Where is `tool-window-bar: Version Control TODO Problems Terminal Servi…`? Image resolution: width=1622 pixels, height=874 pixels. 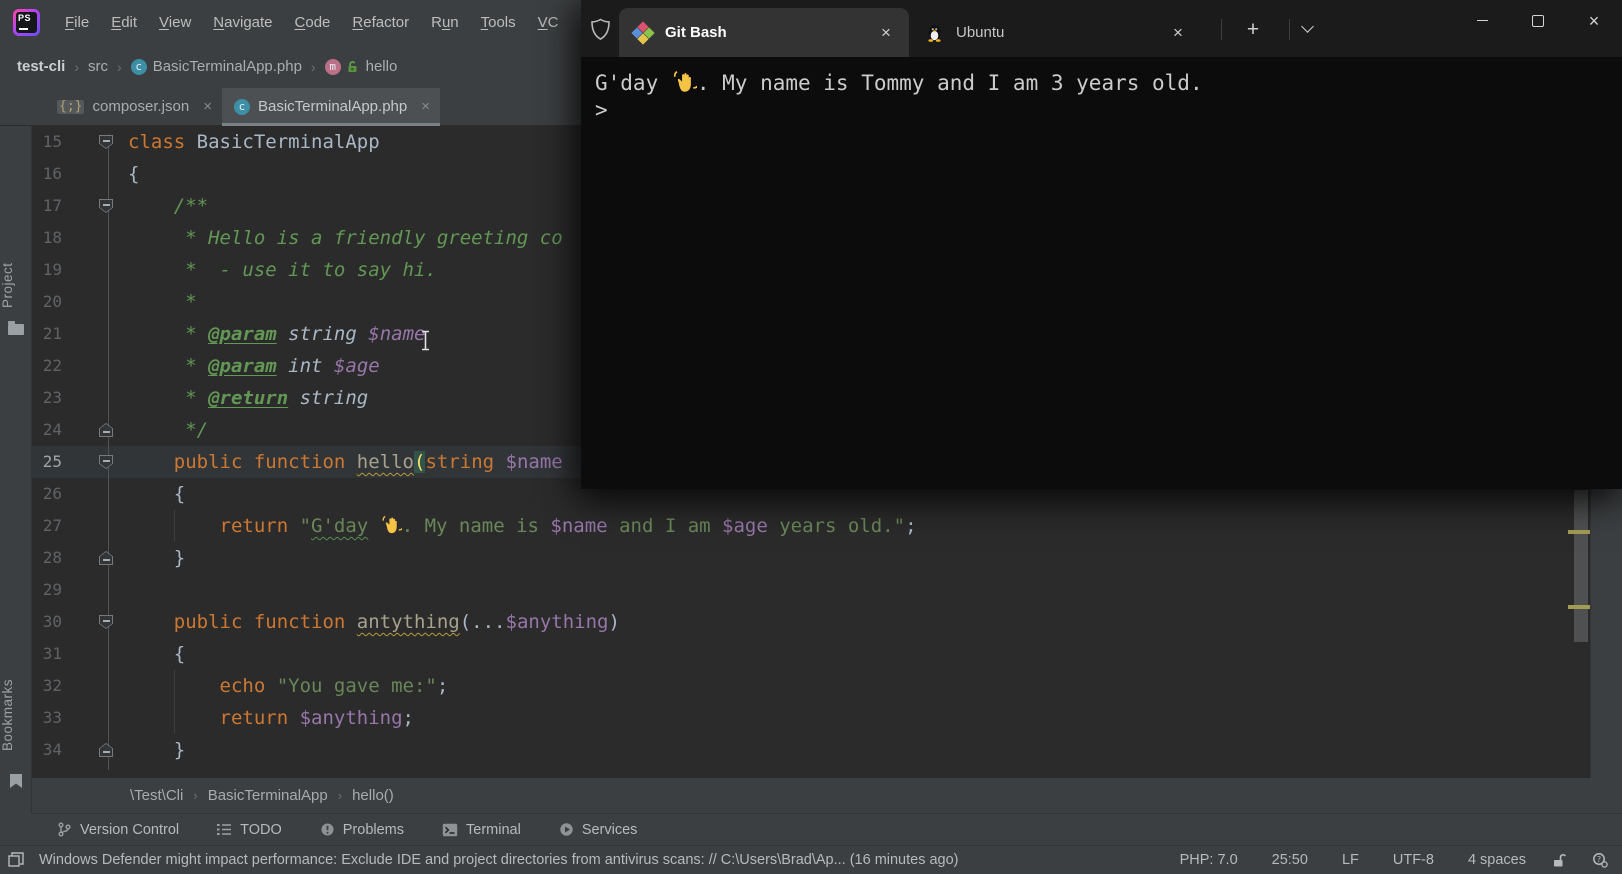
tool-window-bar: Version Control TODO Problems Terminal Servi… is located at coordinates (811, 830).